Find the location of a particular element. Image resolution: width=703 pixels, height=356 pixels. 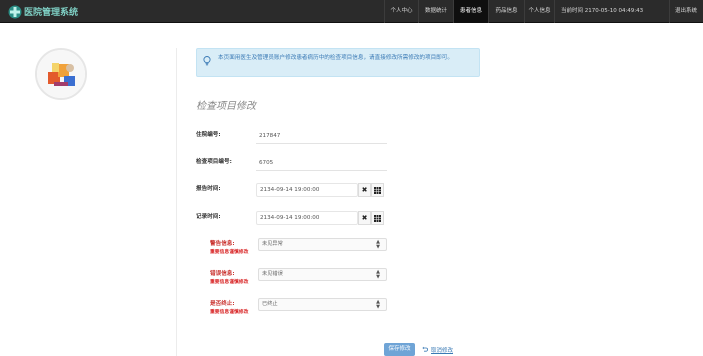

terminated-label: 是否终止: is located at coordinates (222, 304).